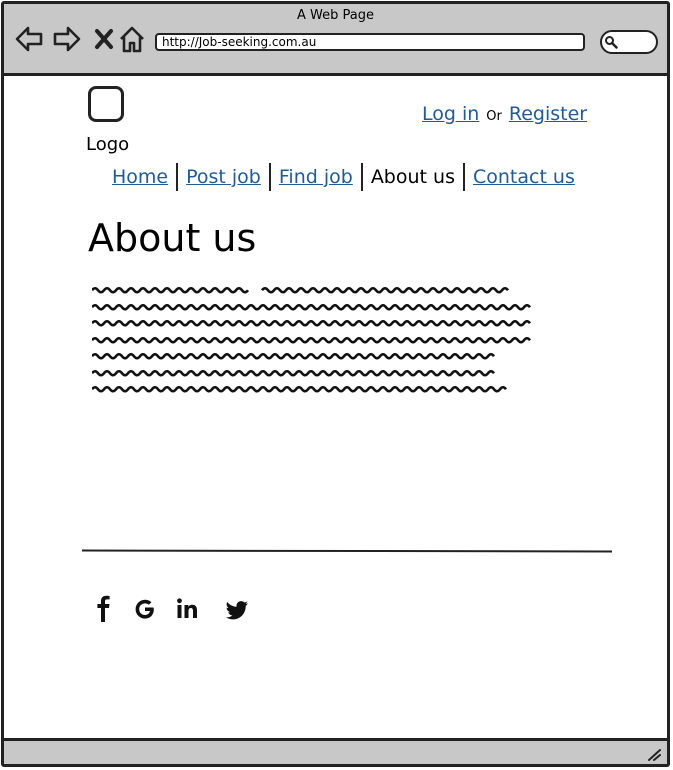 Image resolution: width=673 pixels, height=770 pixels. I want to click on nav-about-us: About us, so click(412, 177).